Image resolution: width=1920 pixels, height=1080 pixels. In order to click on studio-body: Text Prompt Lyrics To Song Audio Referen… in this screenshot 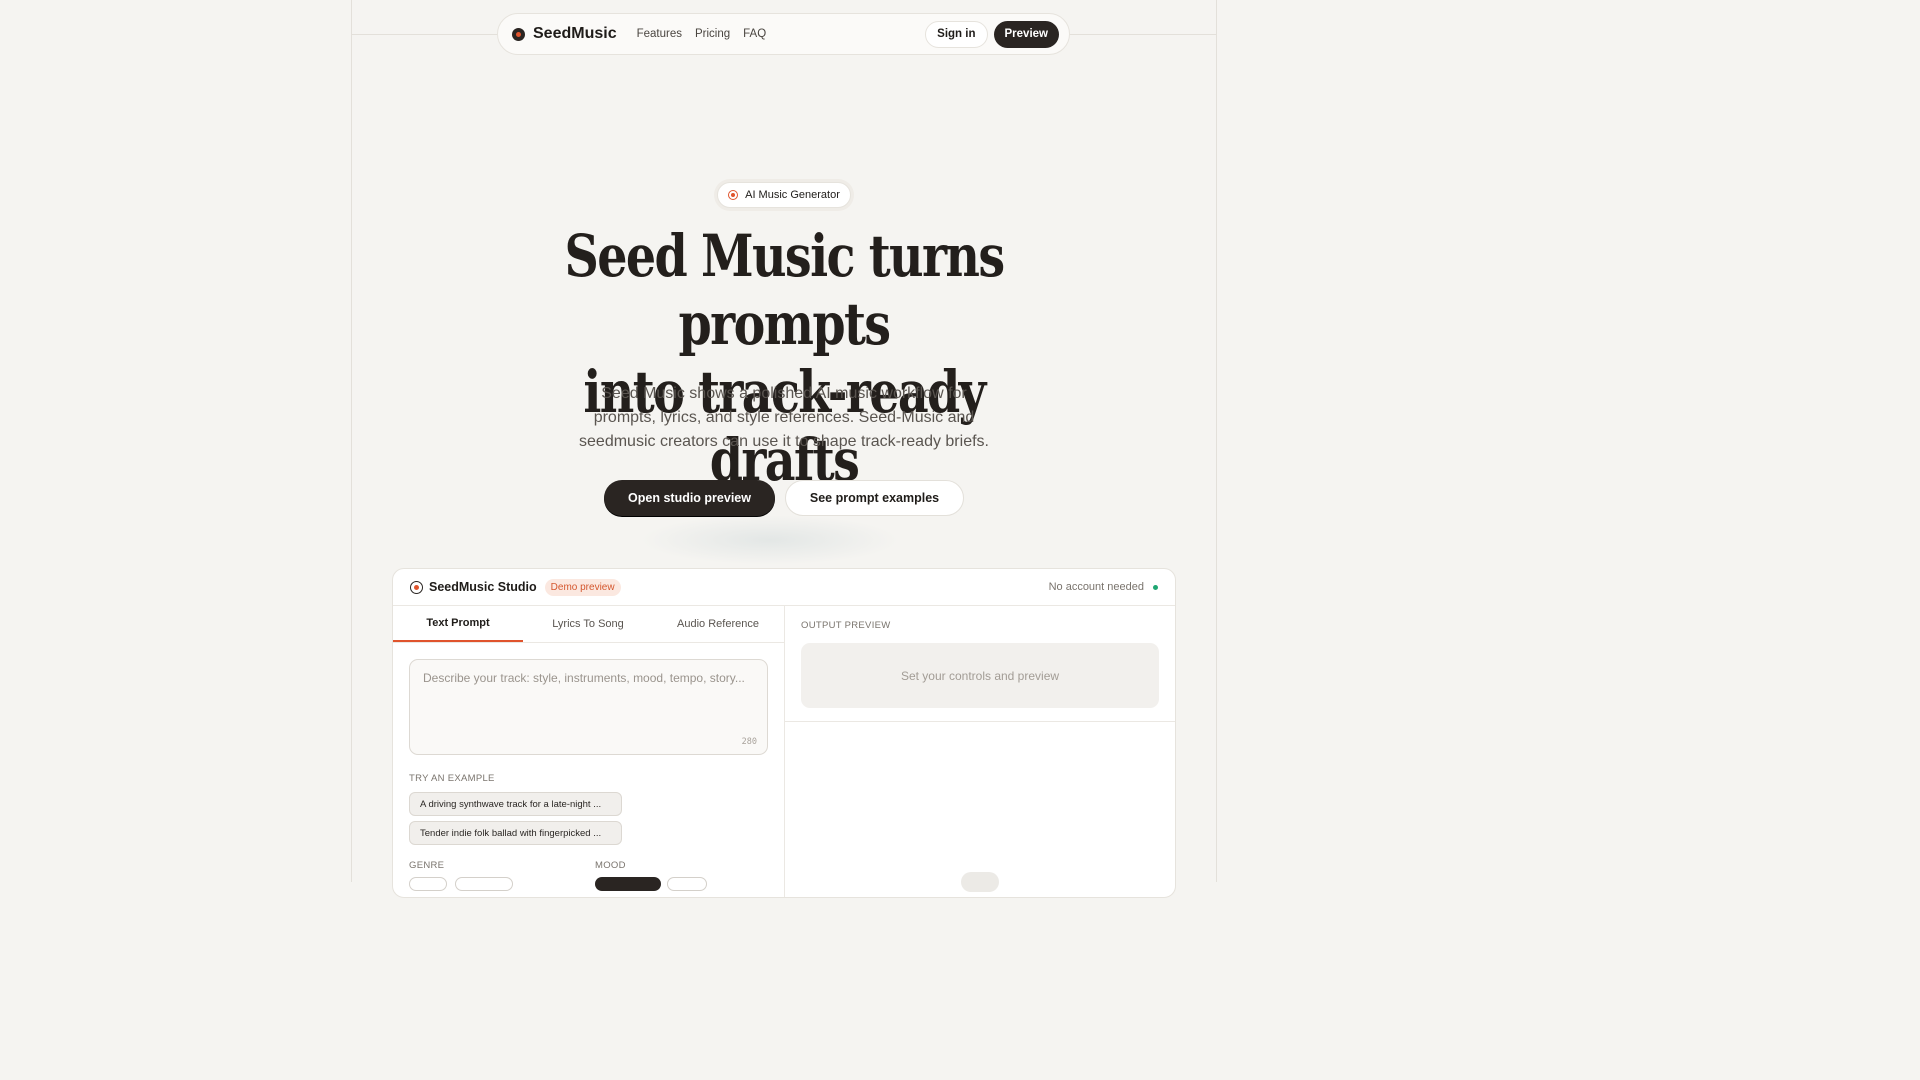, I will do `click(784, 751)`.